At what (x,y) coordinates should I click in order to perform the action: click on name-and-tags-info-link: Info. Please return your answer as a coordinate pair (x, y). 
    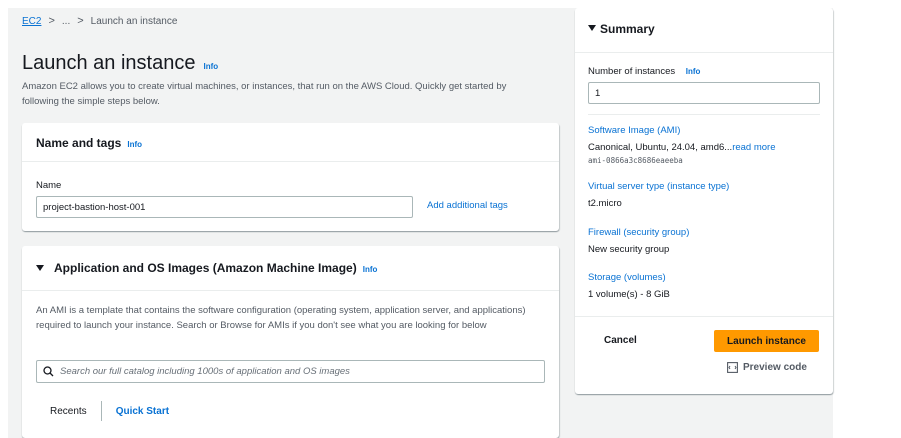
    Looking at the image, I should click on (134, 144).